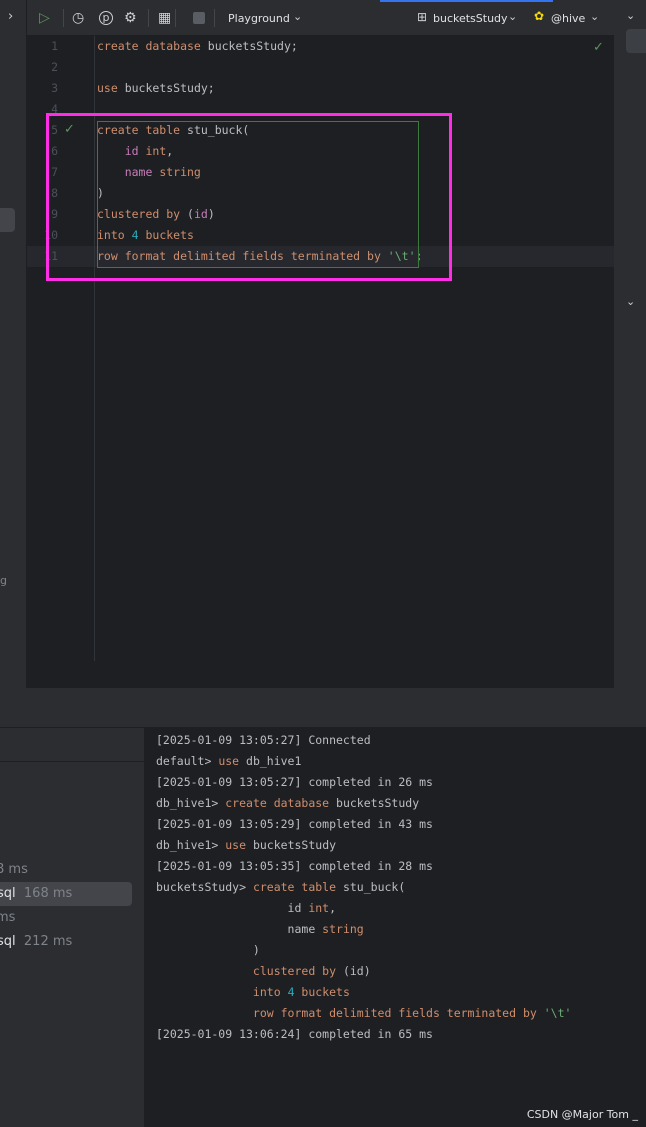 Image resolution: width=646 pixels, height=1127 pixels. What do you see at coordinates (10, 16) in the screenshot?
I see `chevron-right-icon: ›` at bounding box center [10, 16].